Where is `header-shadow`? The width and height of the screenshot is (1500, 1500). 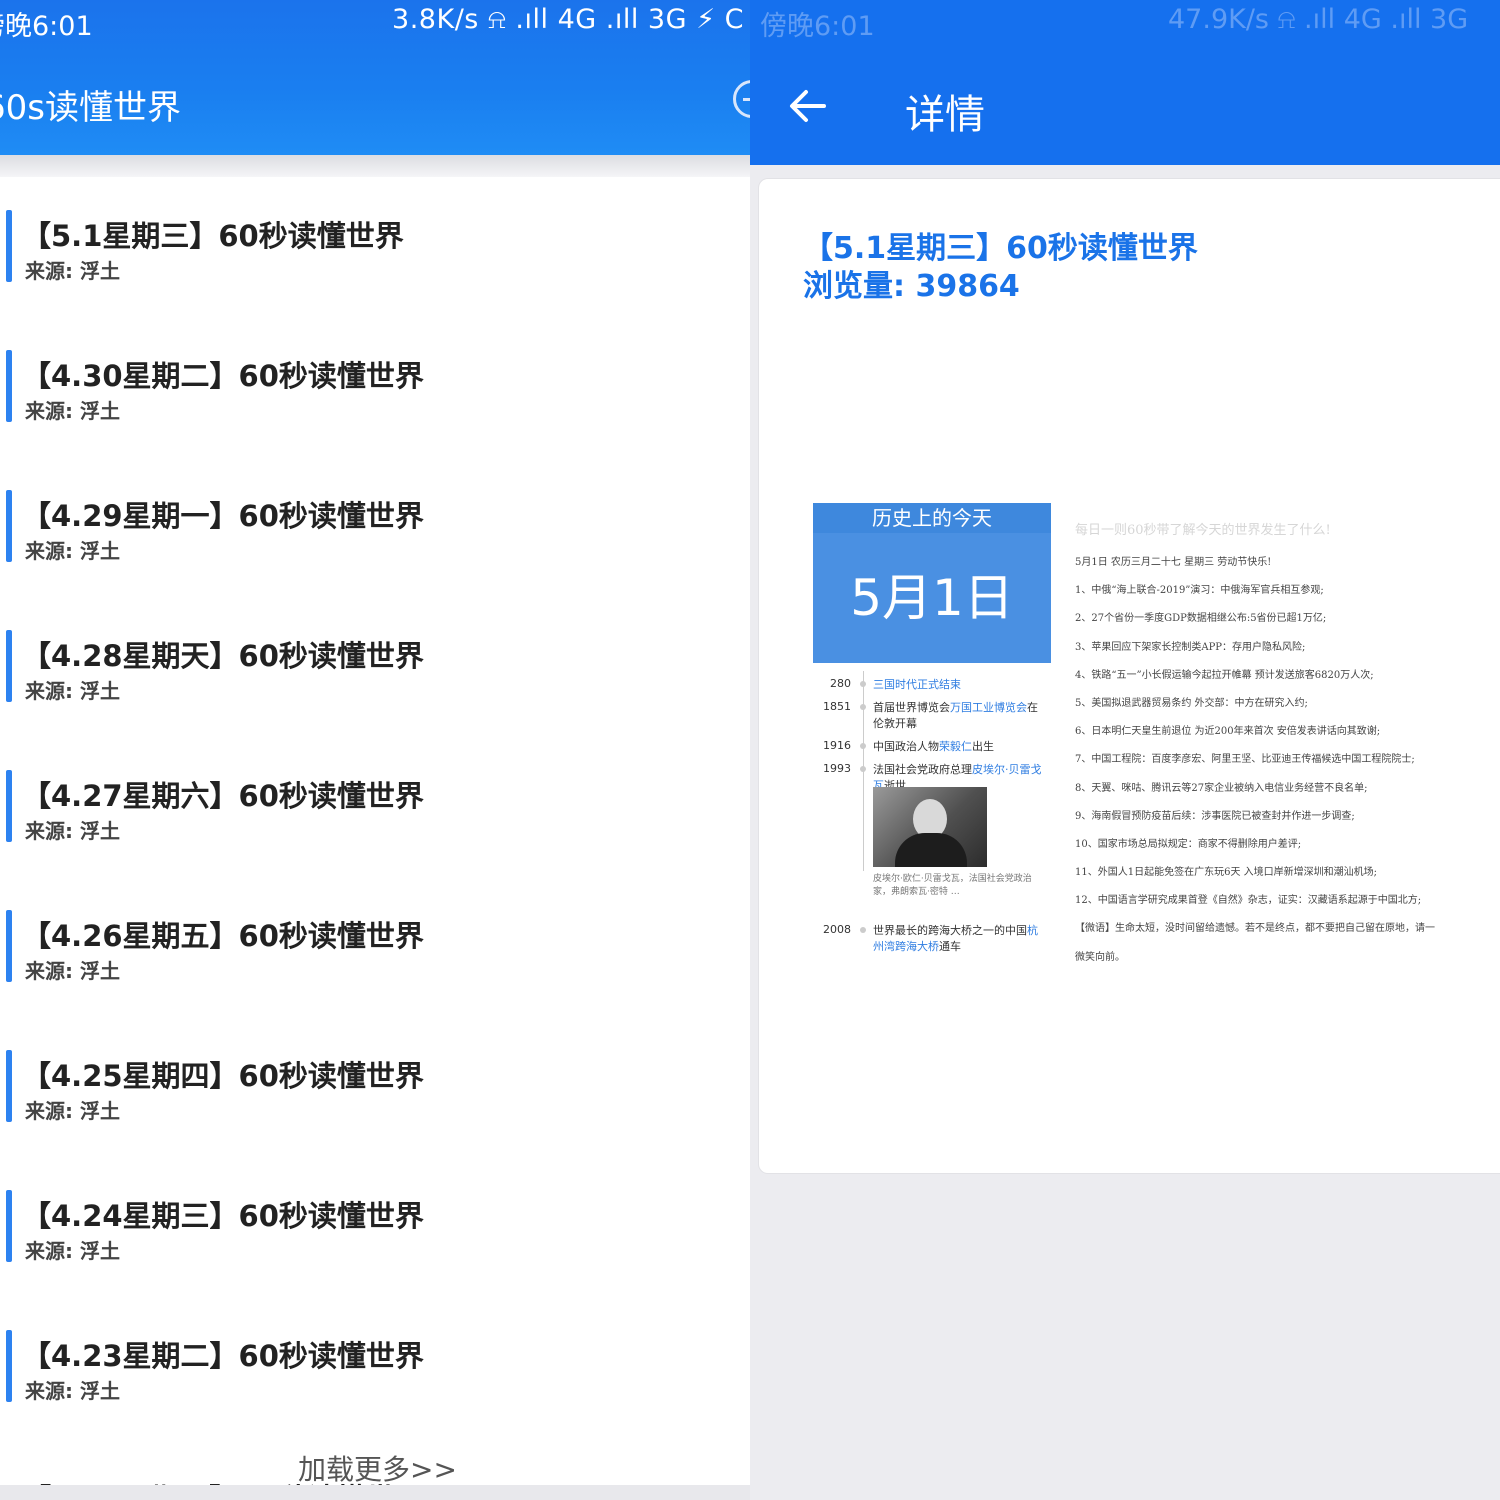 header-shadow is located at coordinates (375, 166).